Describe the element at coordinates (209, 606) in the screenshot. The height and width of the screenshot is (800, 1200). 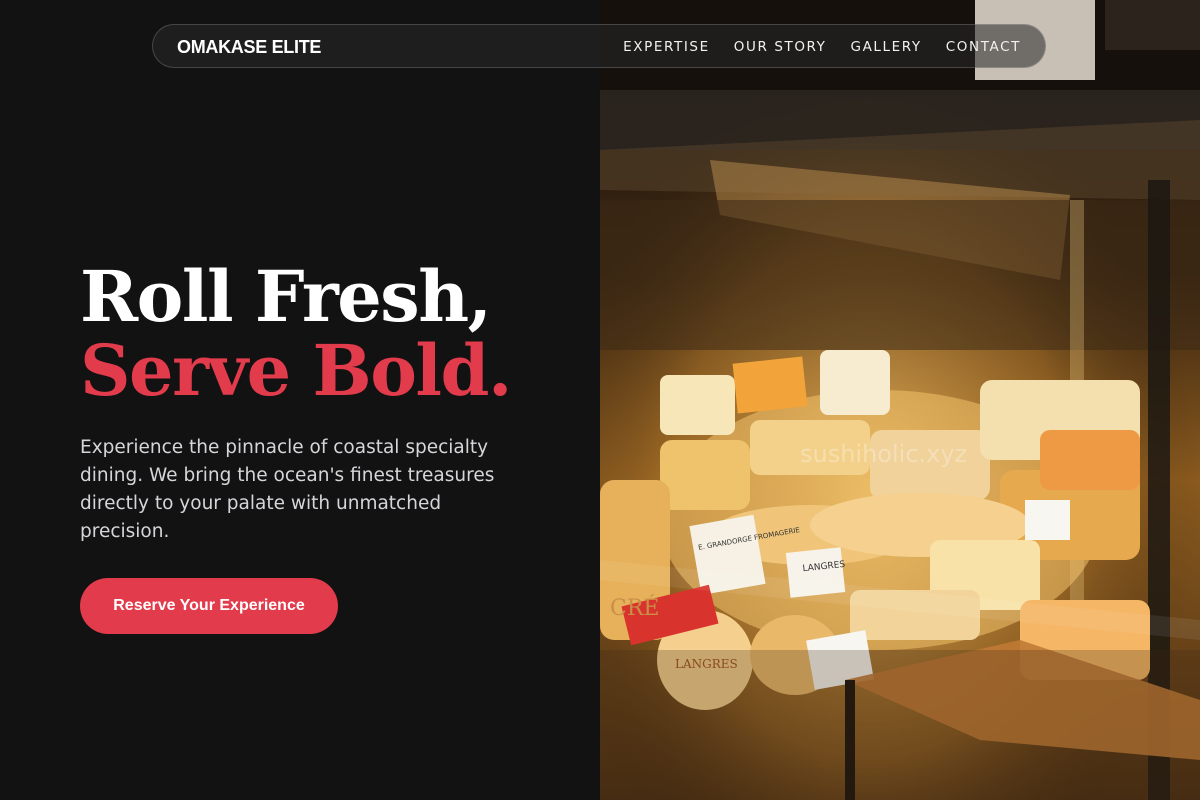
I see `reserve-button: Reserve Your Experience` at that location.